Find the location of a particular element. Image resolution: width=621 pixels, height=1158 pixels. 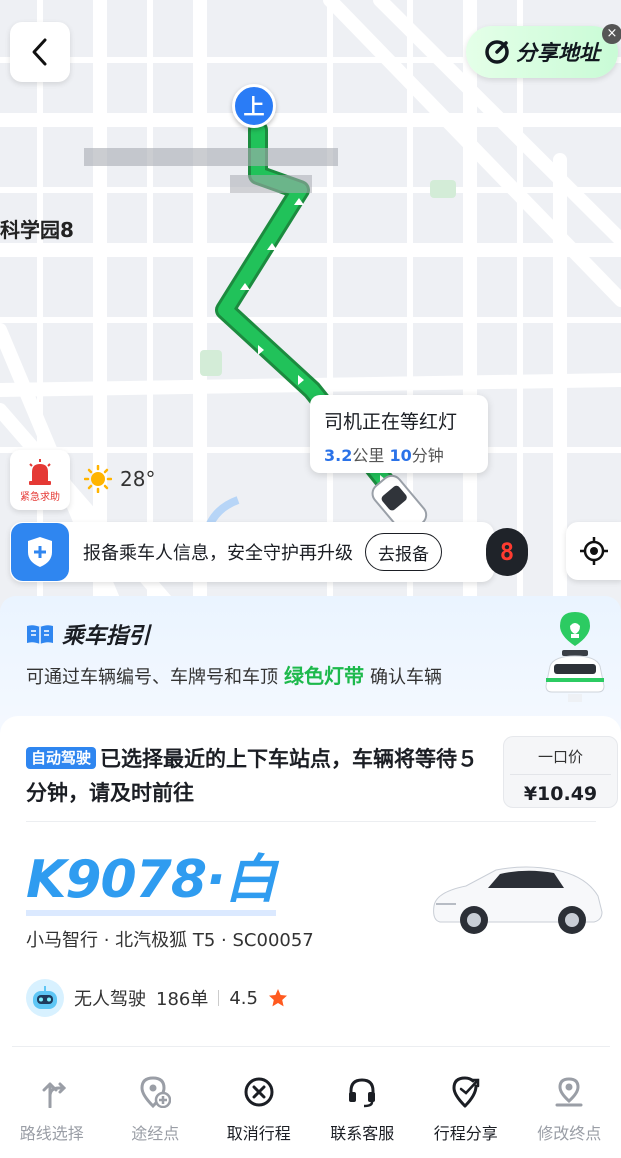

alarm-icon is located at coordinates (40, 471).